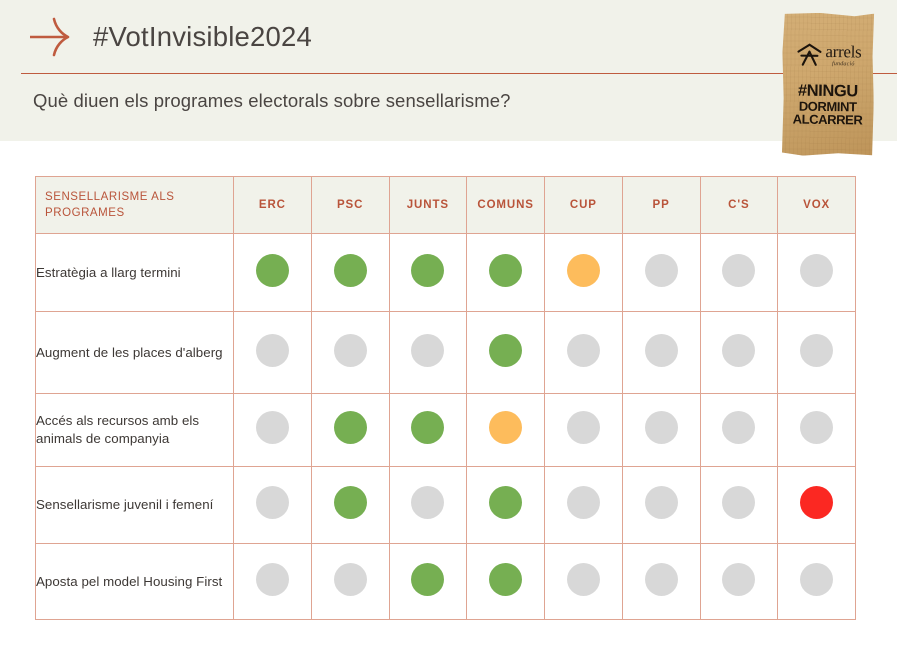 The width and height of the screenshot is (897, 645). What do you see at coordinates (828, 91) in the screenshot?
I see `logo-slogan-line-1: #NINGU` at bounding box center [828, 91].